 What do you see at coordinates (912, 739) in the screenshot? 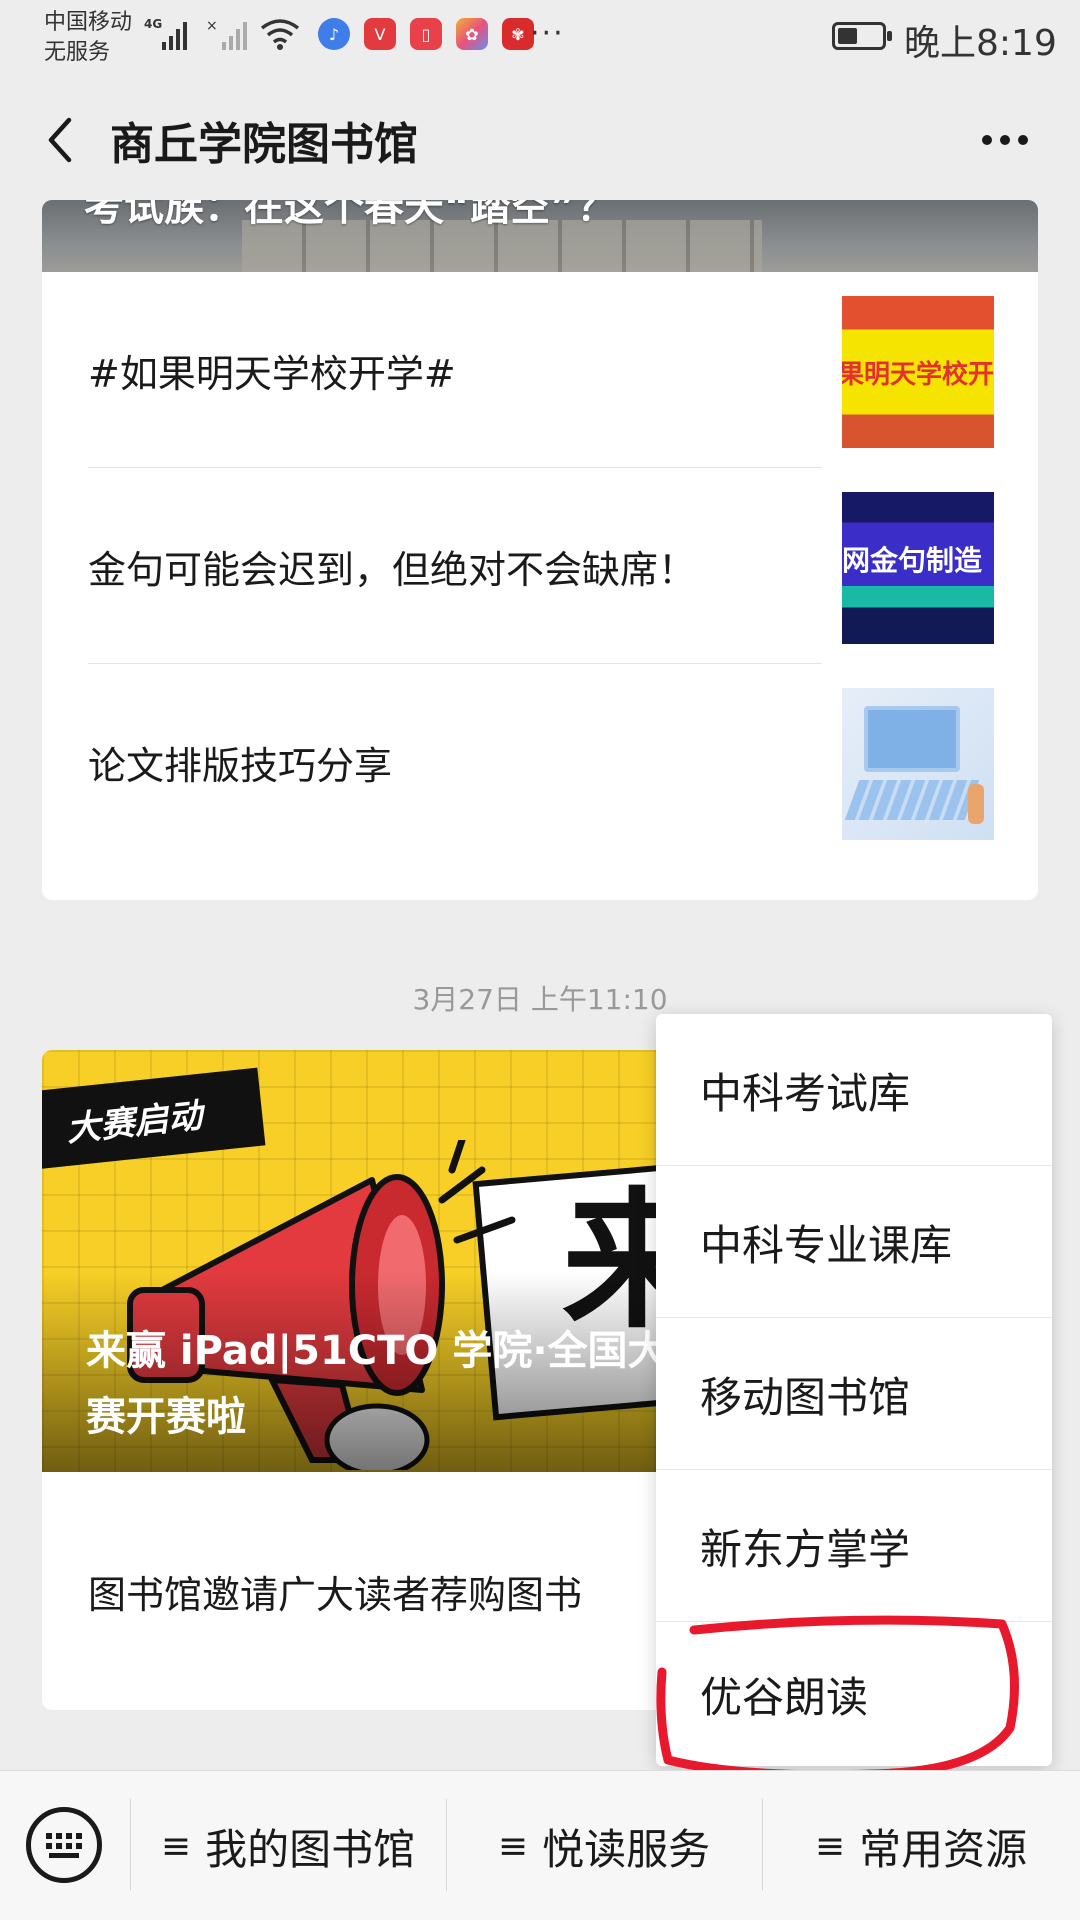
I see `laptop-illustration` at bounding box center [912, 739].